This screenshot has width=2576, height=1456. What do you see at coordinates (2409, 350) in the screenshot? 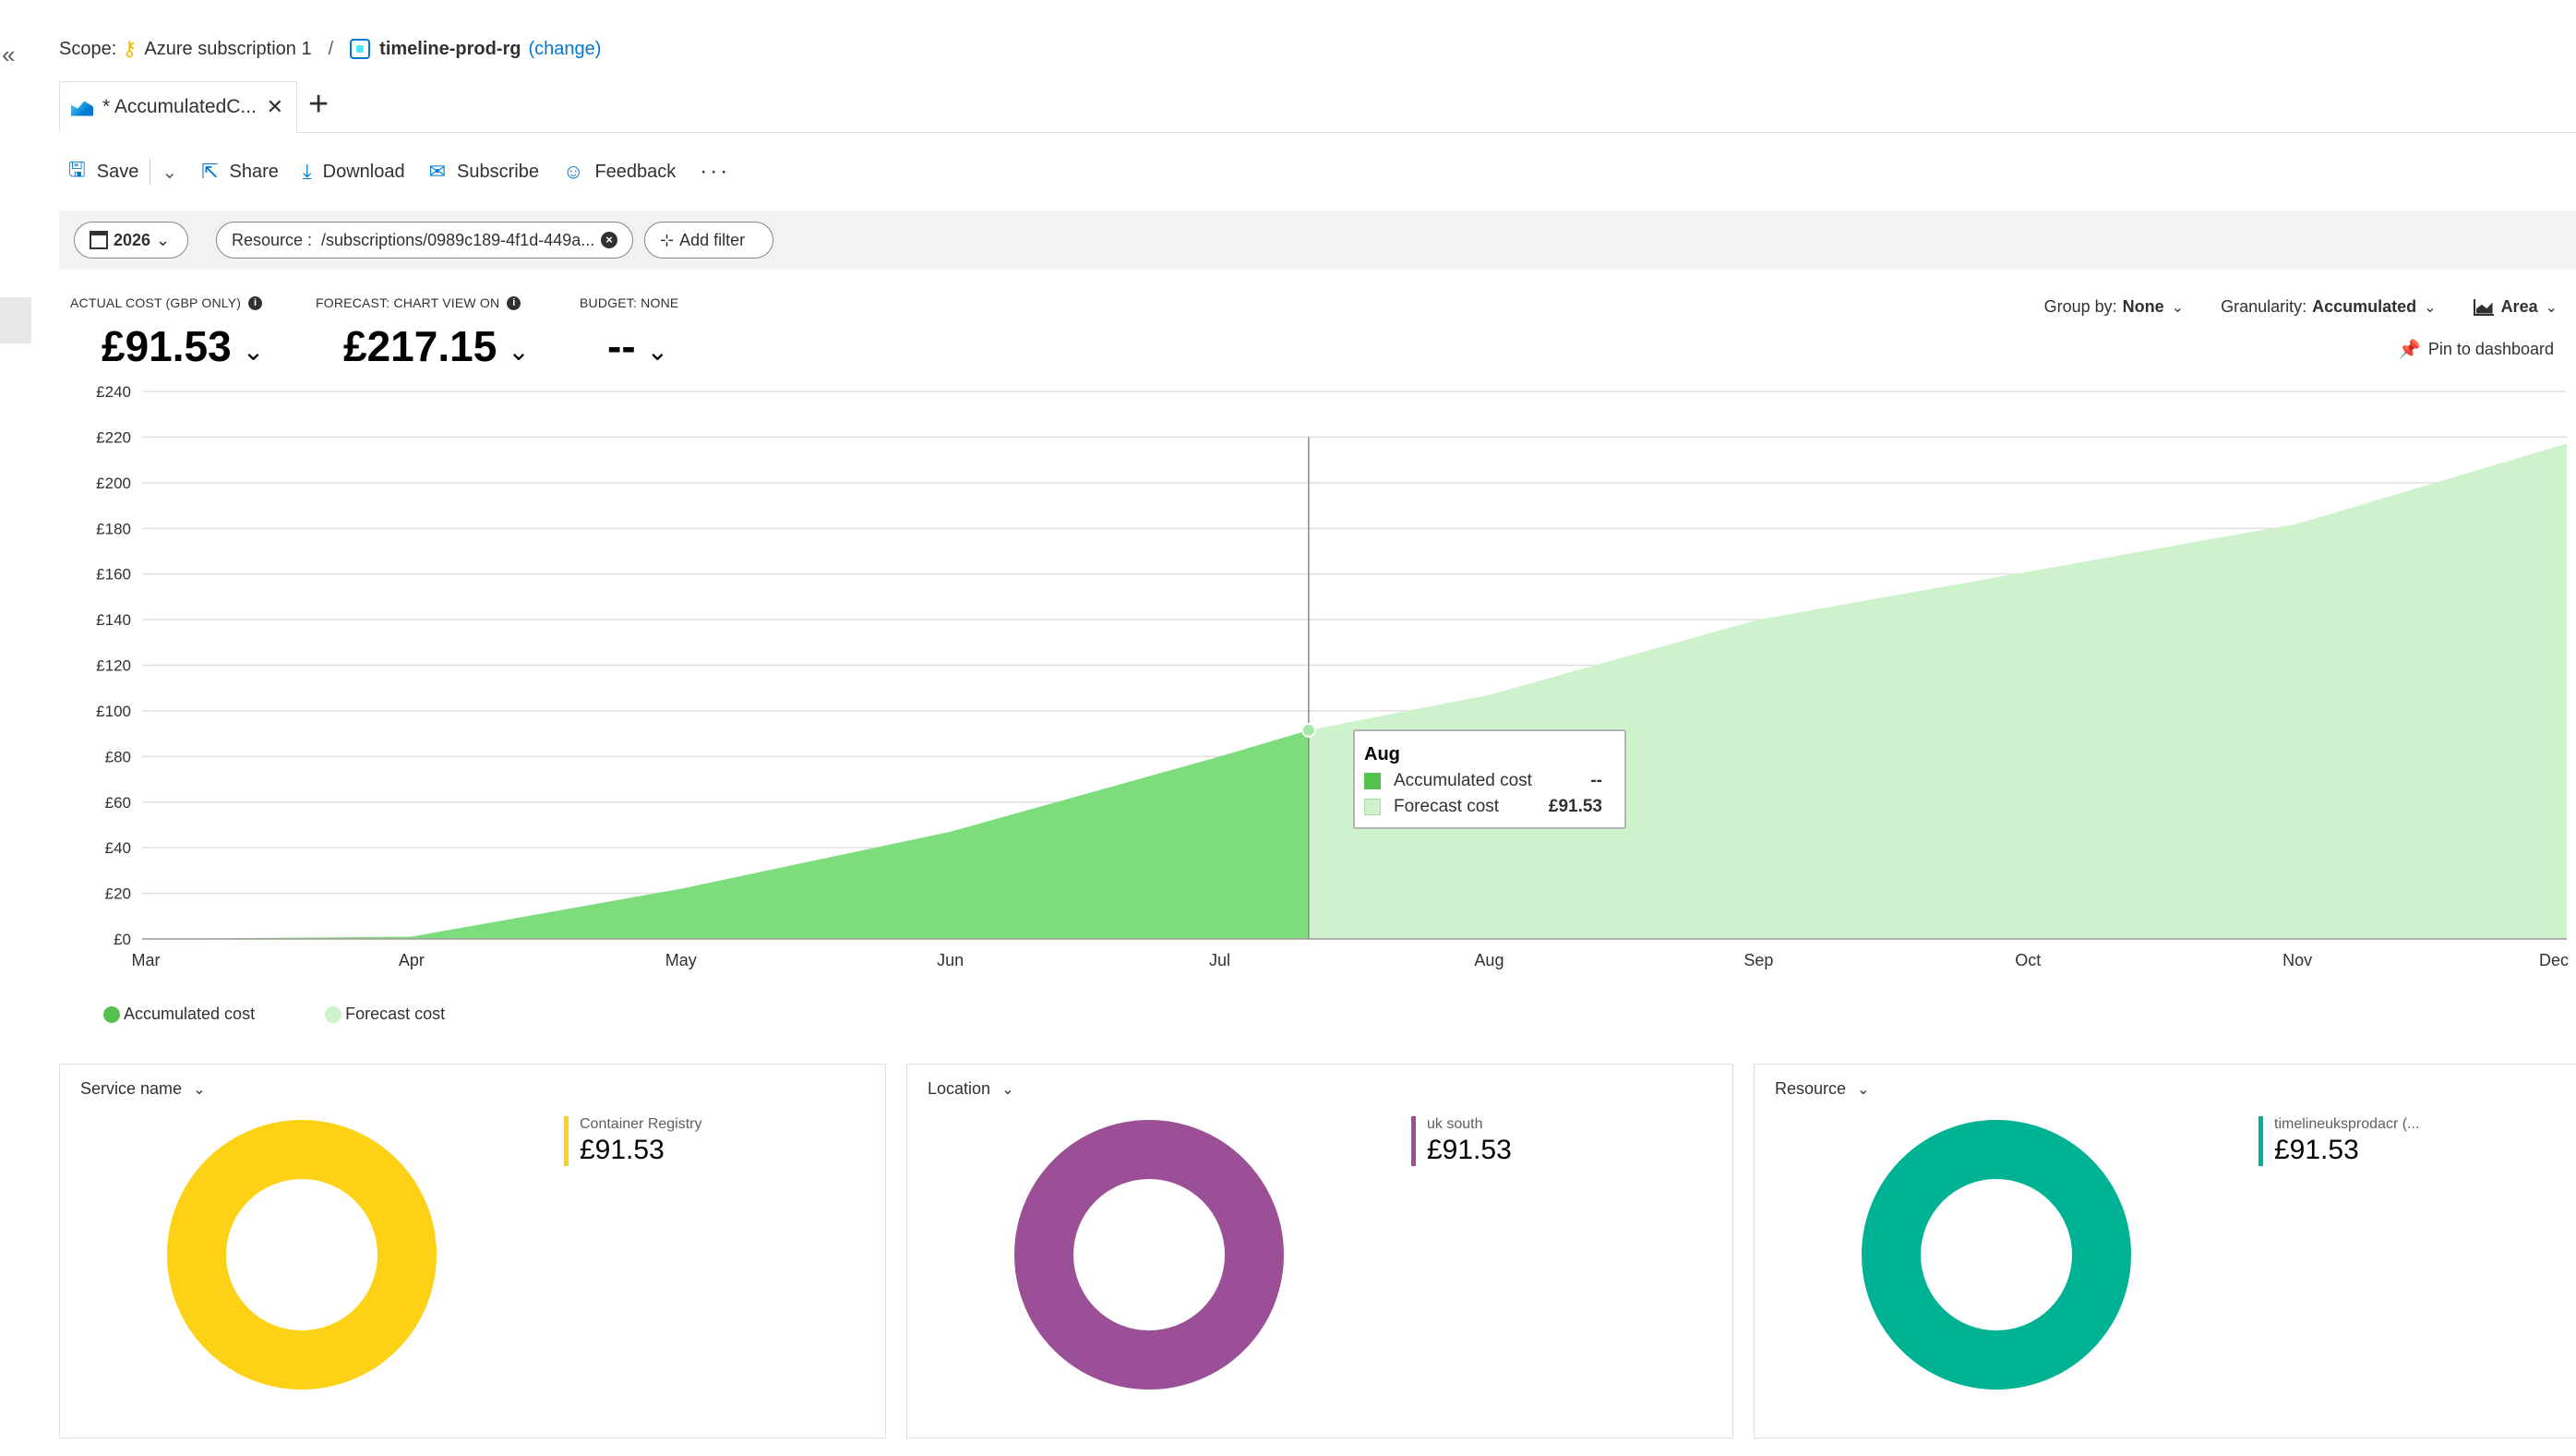
I see `pin-icon: 📌` at bounding box center [2409, 350].